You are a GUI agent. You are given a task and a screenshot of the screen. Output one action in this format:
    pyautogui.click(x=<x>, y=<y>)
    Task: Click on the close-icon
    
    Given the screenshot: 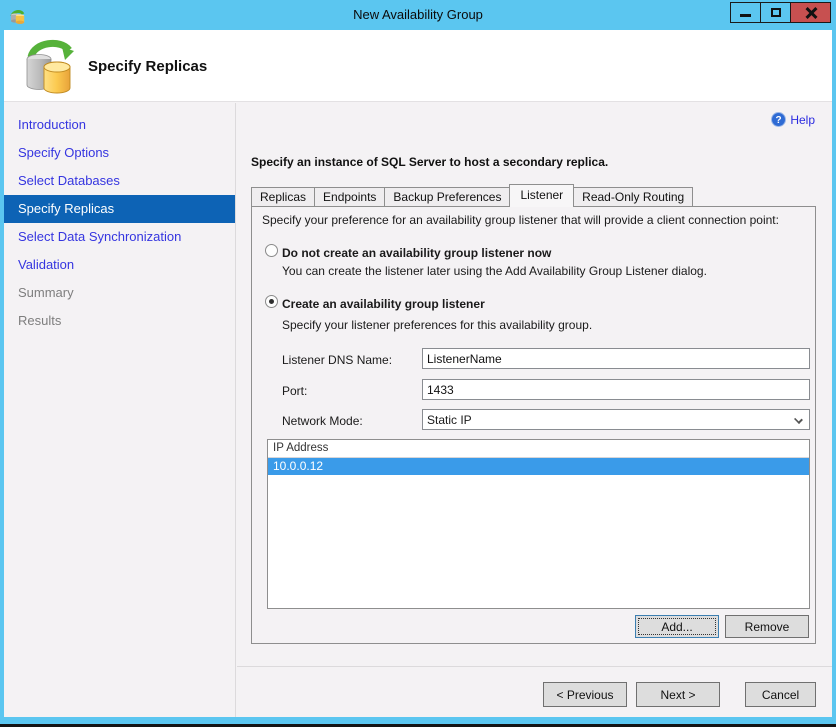 What is the action you would take?
    pyautogui.click(x=811, y=13)
    